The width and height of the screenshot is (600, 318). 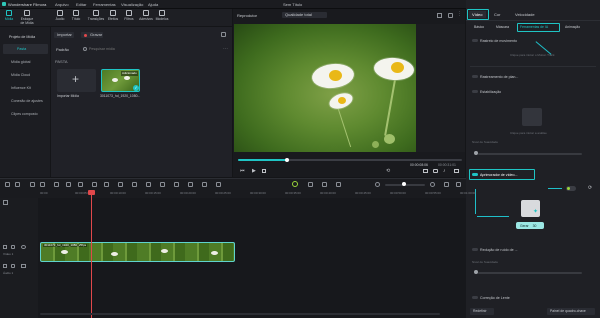 I want to click on sort-dropdown: Padrão, so click(x=62, y=50).